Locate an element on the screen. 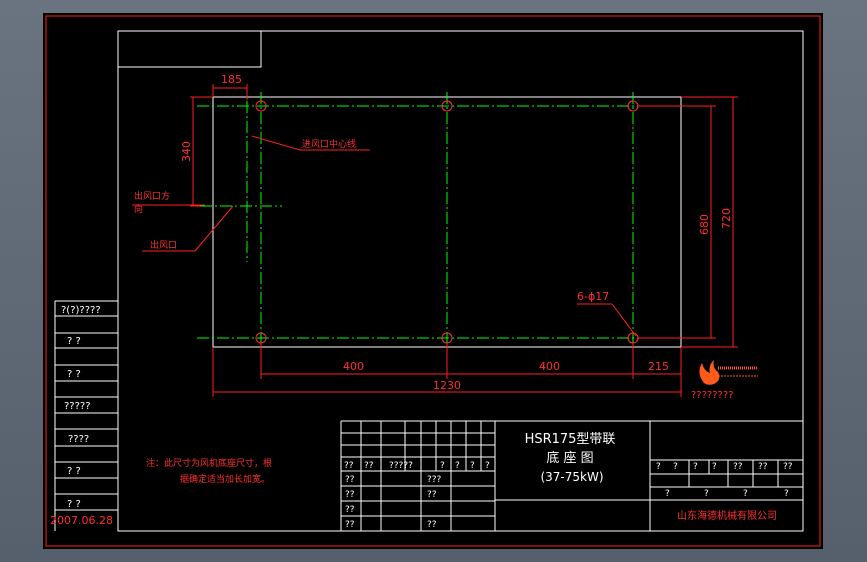 Image resolution: width=867 pixels, height=562 pixels. right-row2-cell-3: ? is located at coordinates (745, 494).